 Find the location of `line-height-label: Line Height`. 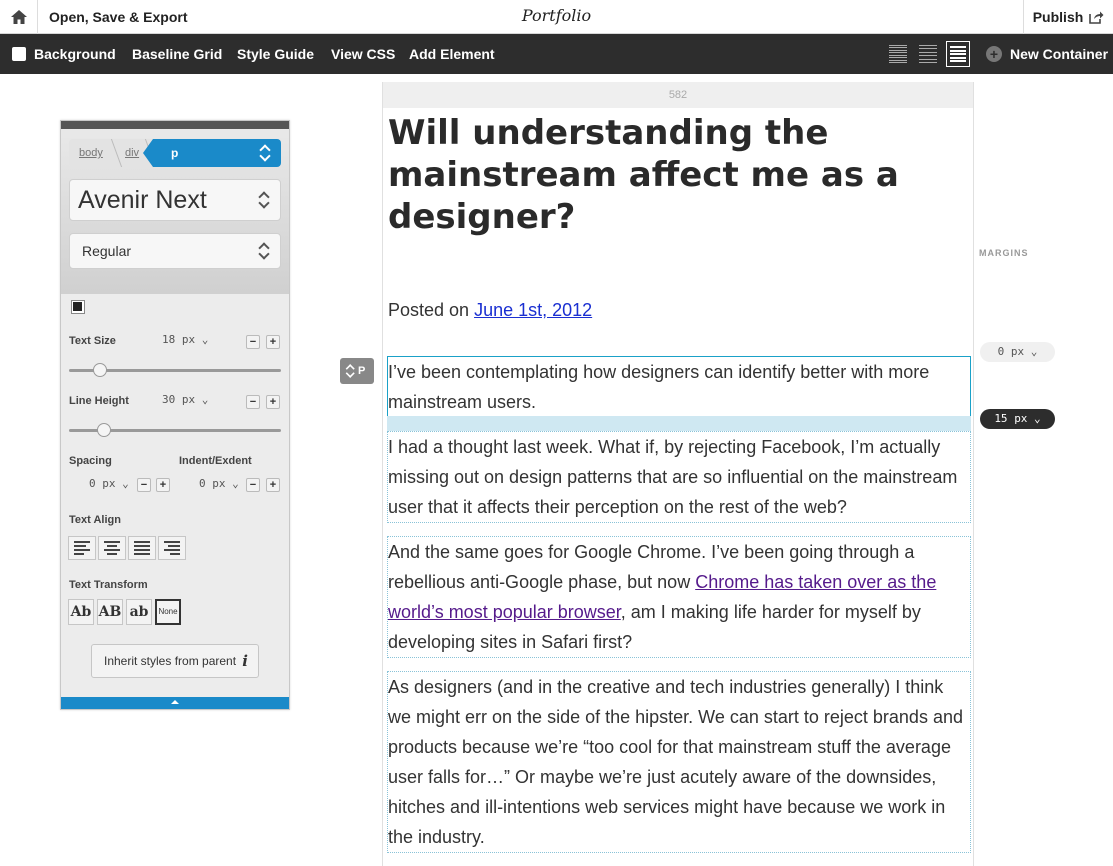

line-height-label: Line Height is located at coordinates (99, 401).